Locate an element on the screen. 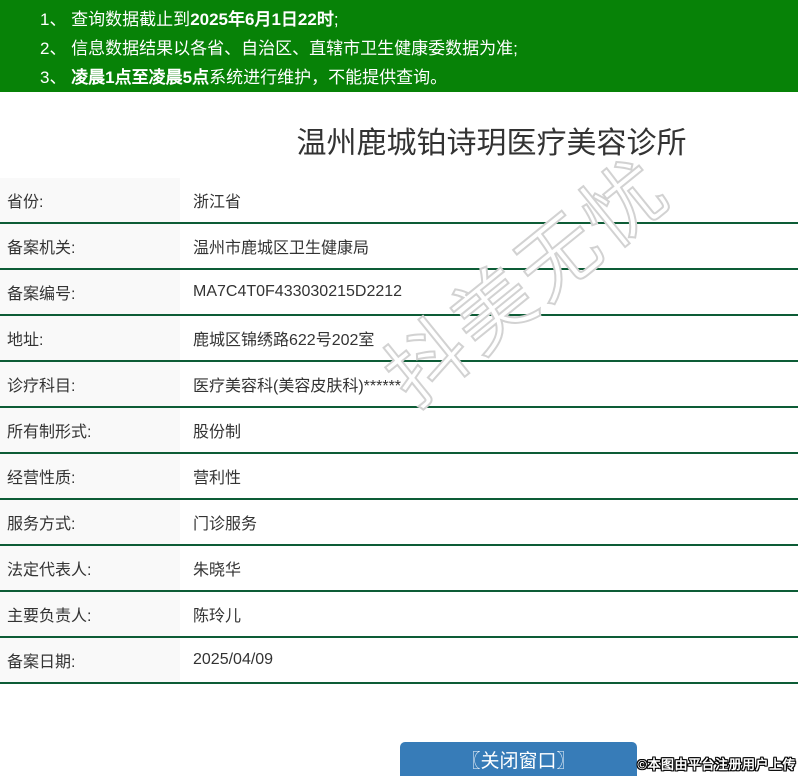 The width and height of the screenshot is (798, 776). notice-line-2: 2、 信息数据结果以各省、自治区、直辖市卫生健康委数据为准; is located at coordinates (414, 48).